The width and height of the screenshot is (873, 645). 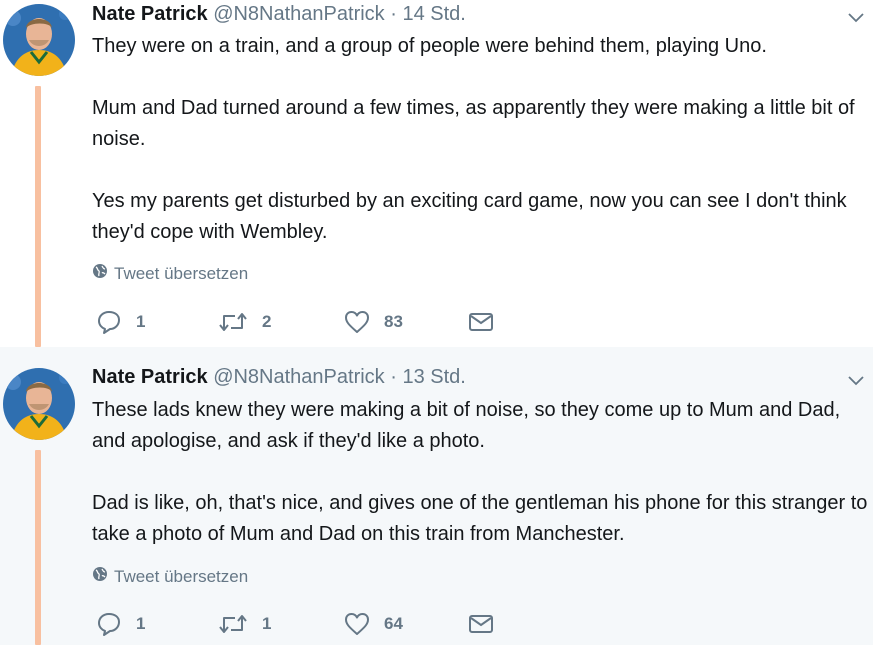 I want to click on retweet-count: 1, so click(x=267, y=623).